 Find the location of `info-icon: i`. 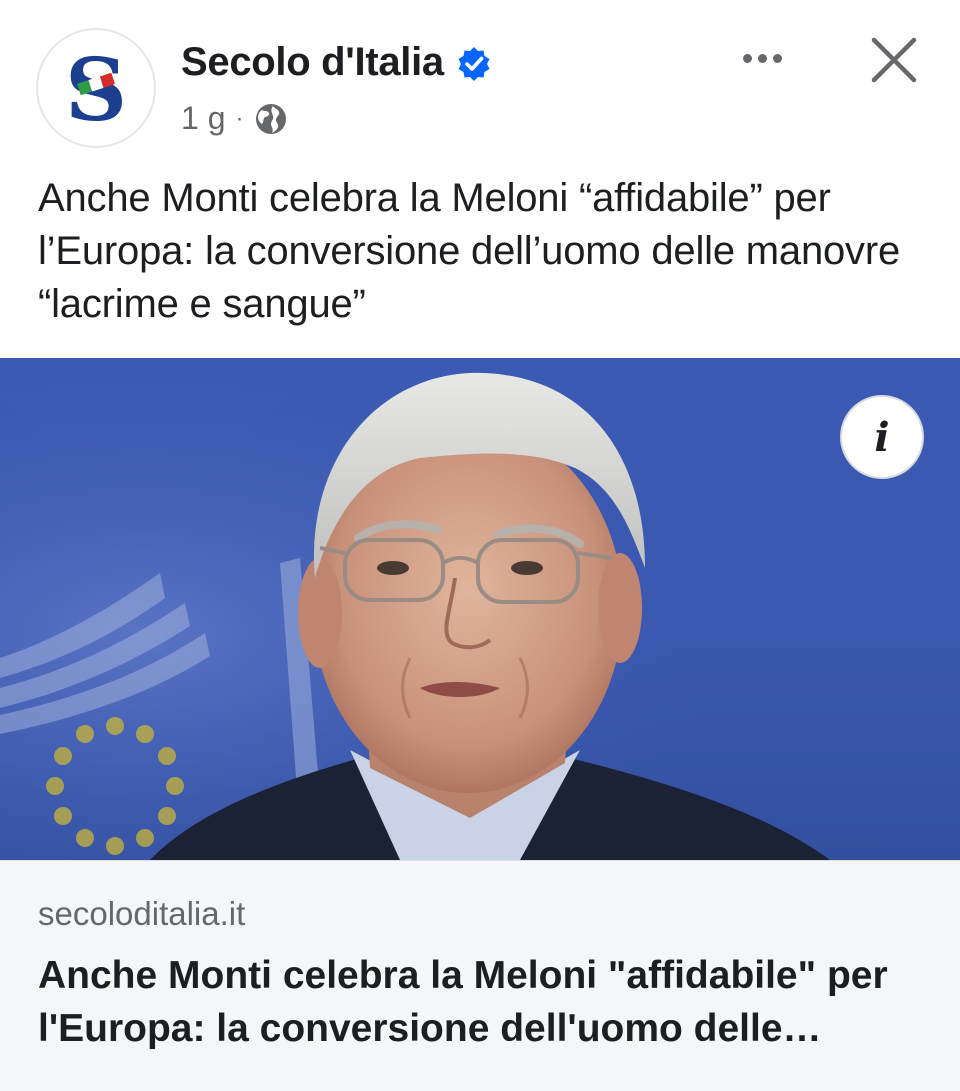

info-icon: i is located at coordinates (882, 437).